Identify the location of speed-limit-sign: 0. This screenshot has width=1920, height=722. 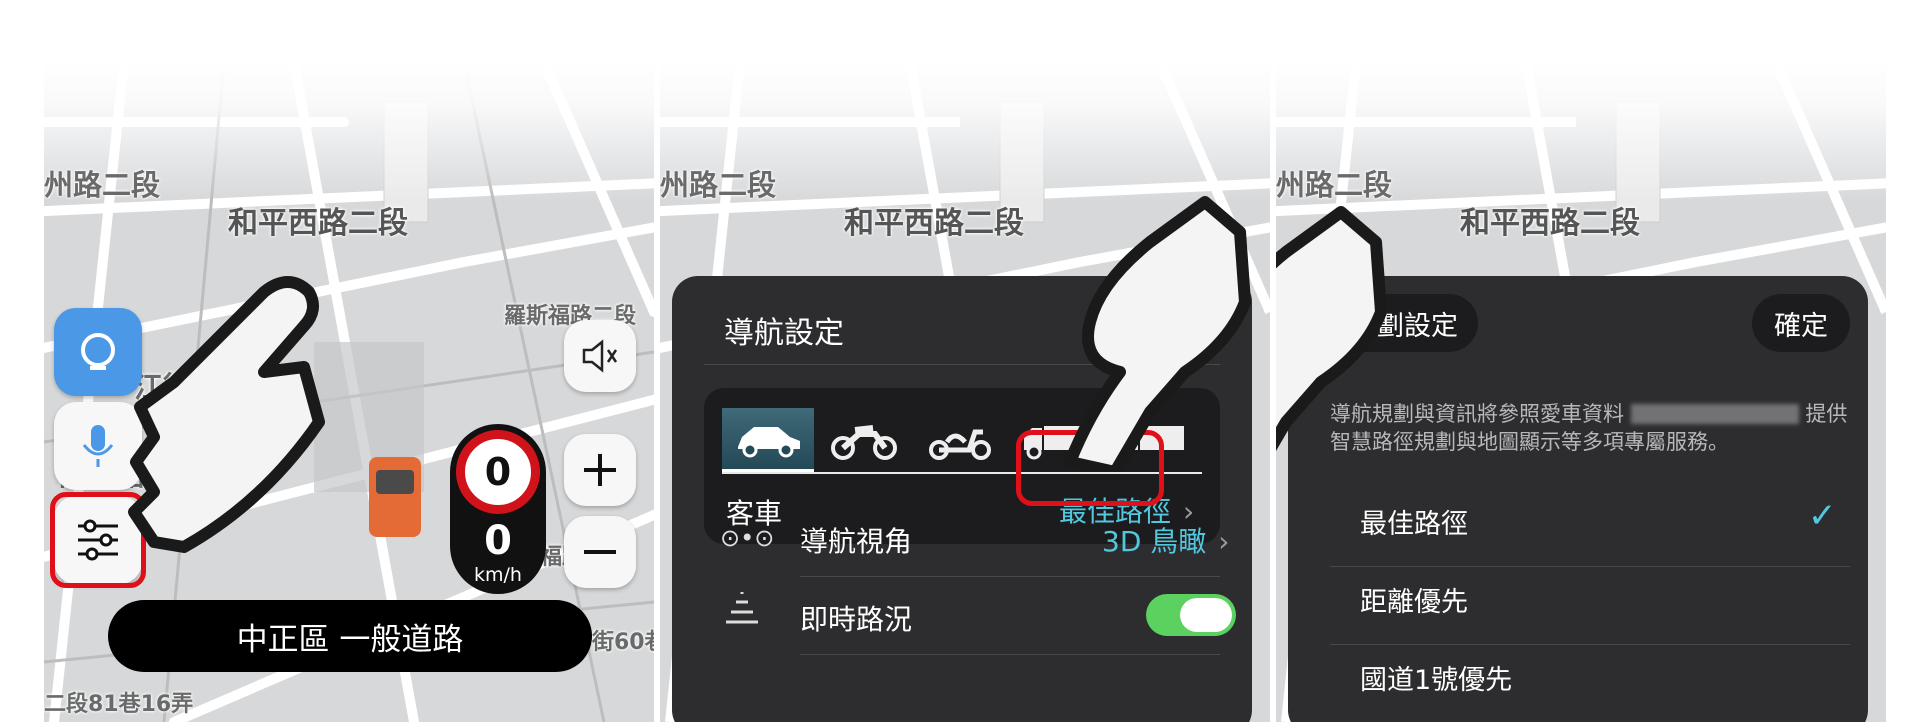
(498, 472).